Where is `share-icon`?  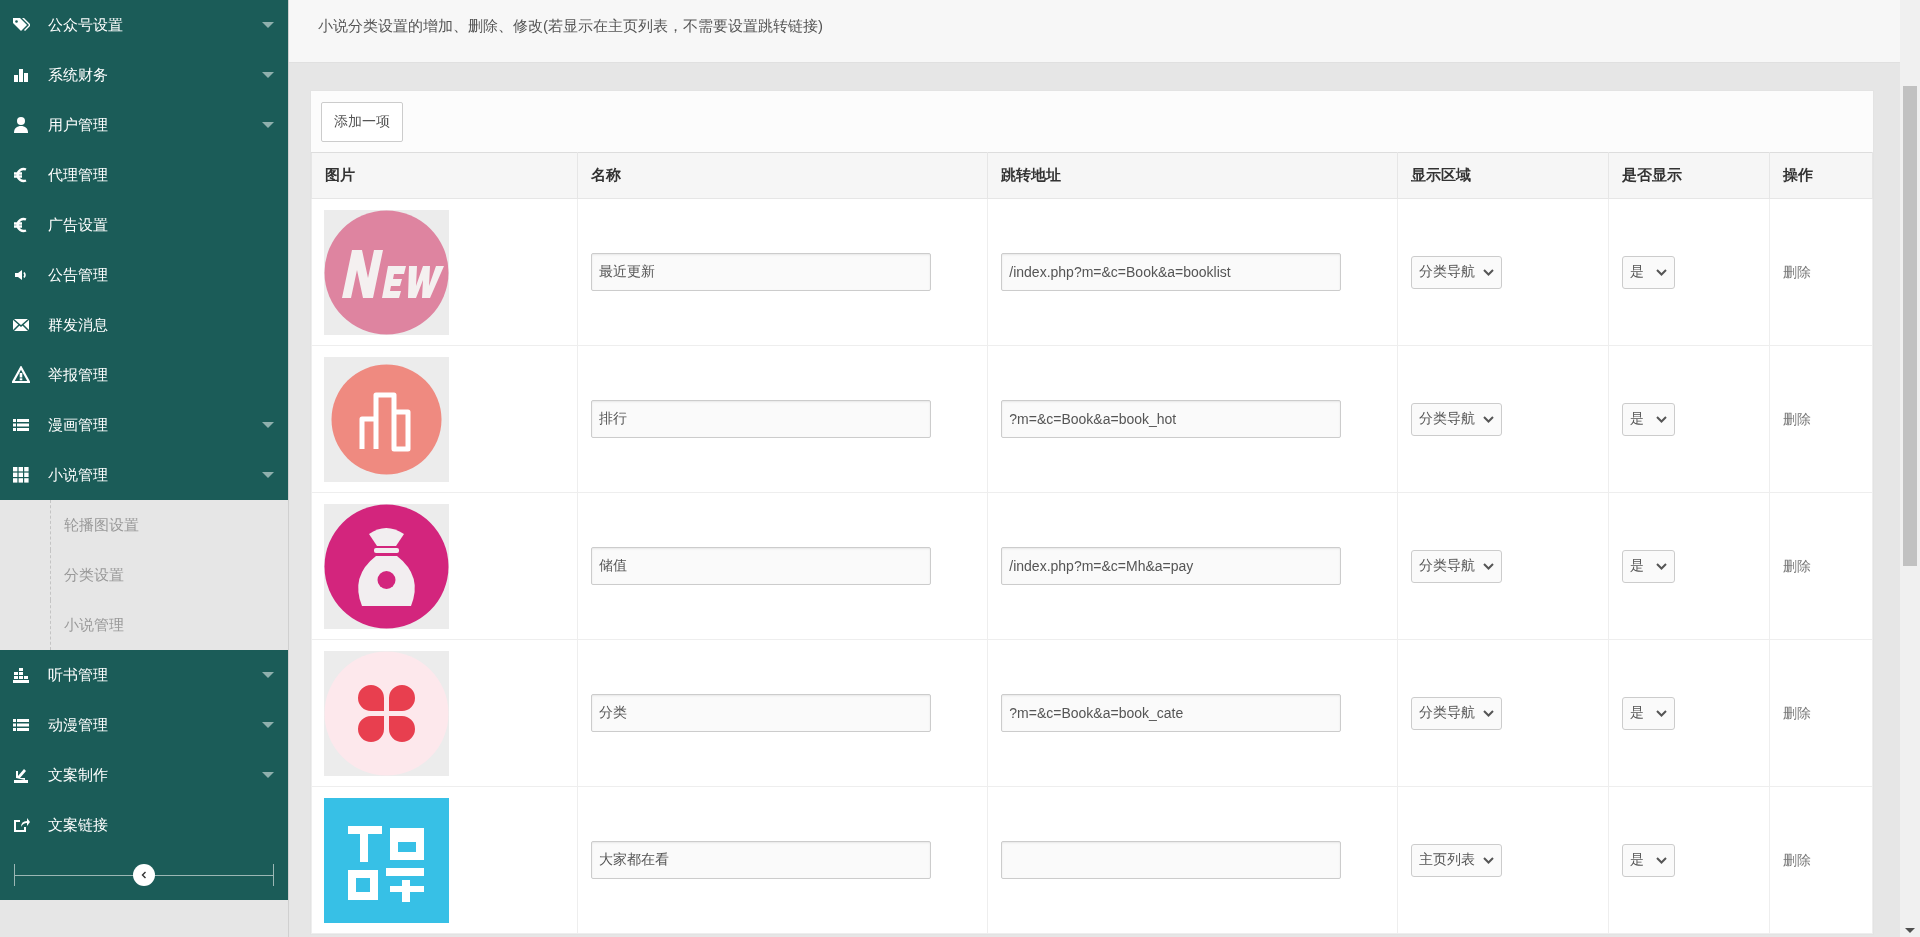
share-icon is located at coordinates (21, 825).